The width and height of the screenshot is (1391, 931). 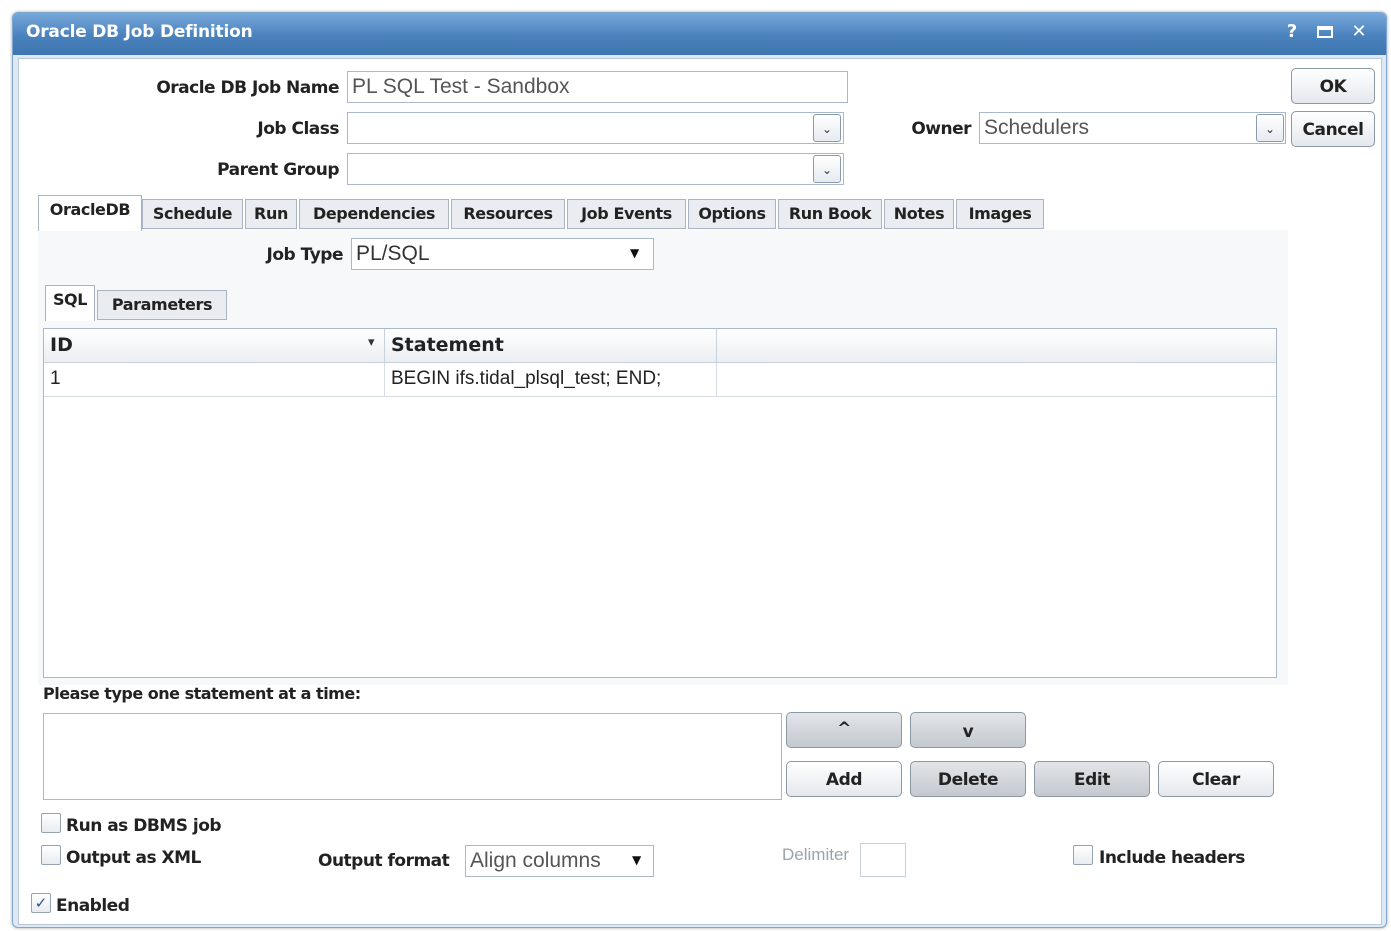 I want to click on output-format-label: Output format, so click(x=384, y=861).